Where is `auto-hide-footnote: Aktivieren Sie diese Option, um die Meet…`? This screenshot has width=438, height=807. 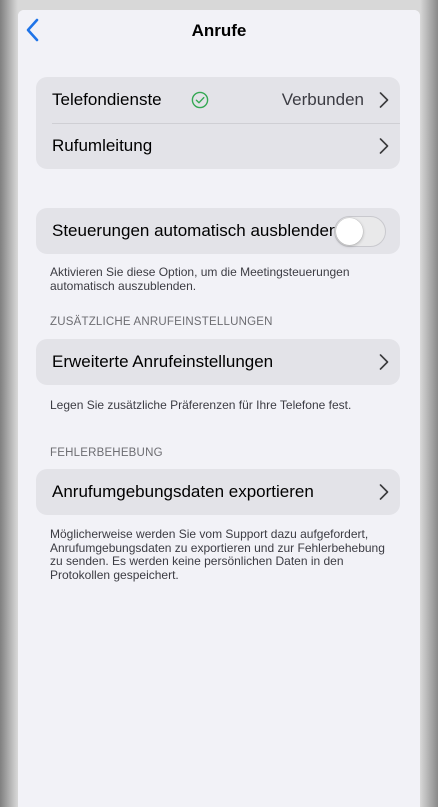
auto-hide-footnote: Aktivieren Sie diese Option, um die Meet… is located at coordinates (200, 279).